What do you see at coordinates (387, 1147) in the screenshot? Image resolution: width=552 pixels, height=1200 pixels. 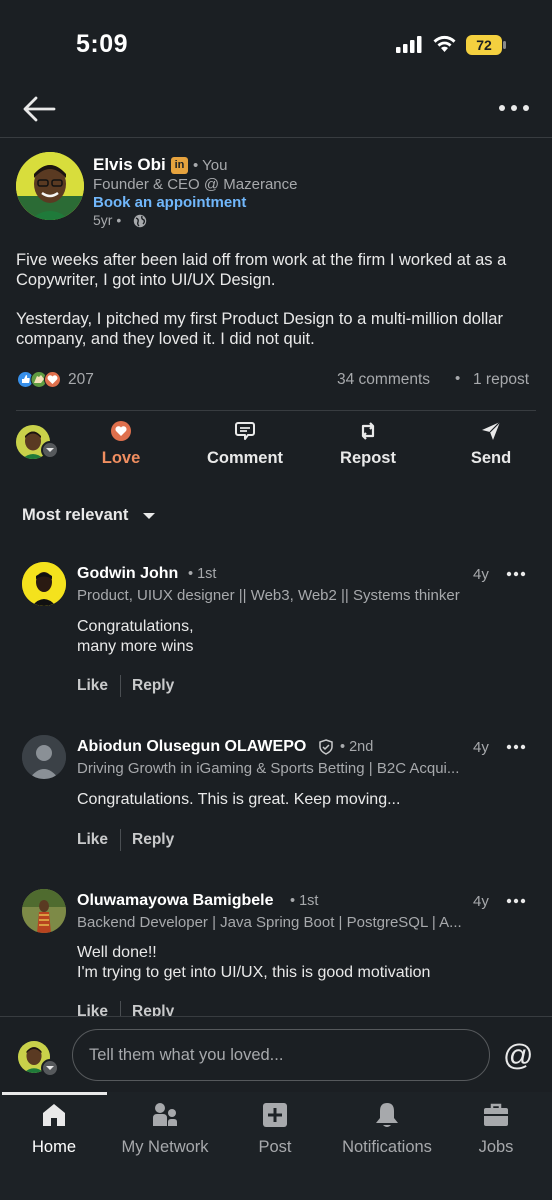 I see `nav-label: Notifications` at bounding box center [387, 1147].